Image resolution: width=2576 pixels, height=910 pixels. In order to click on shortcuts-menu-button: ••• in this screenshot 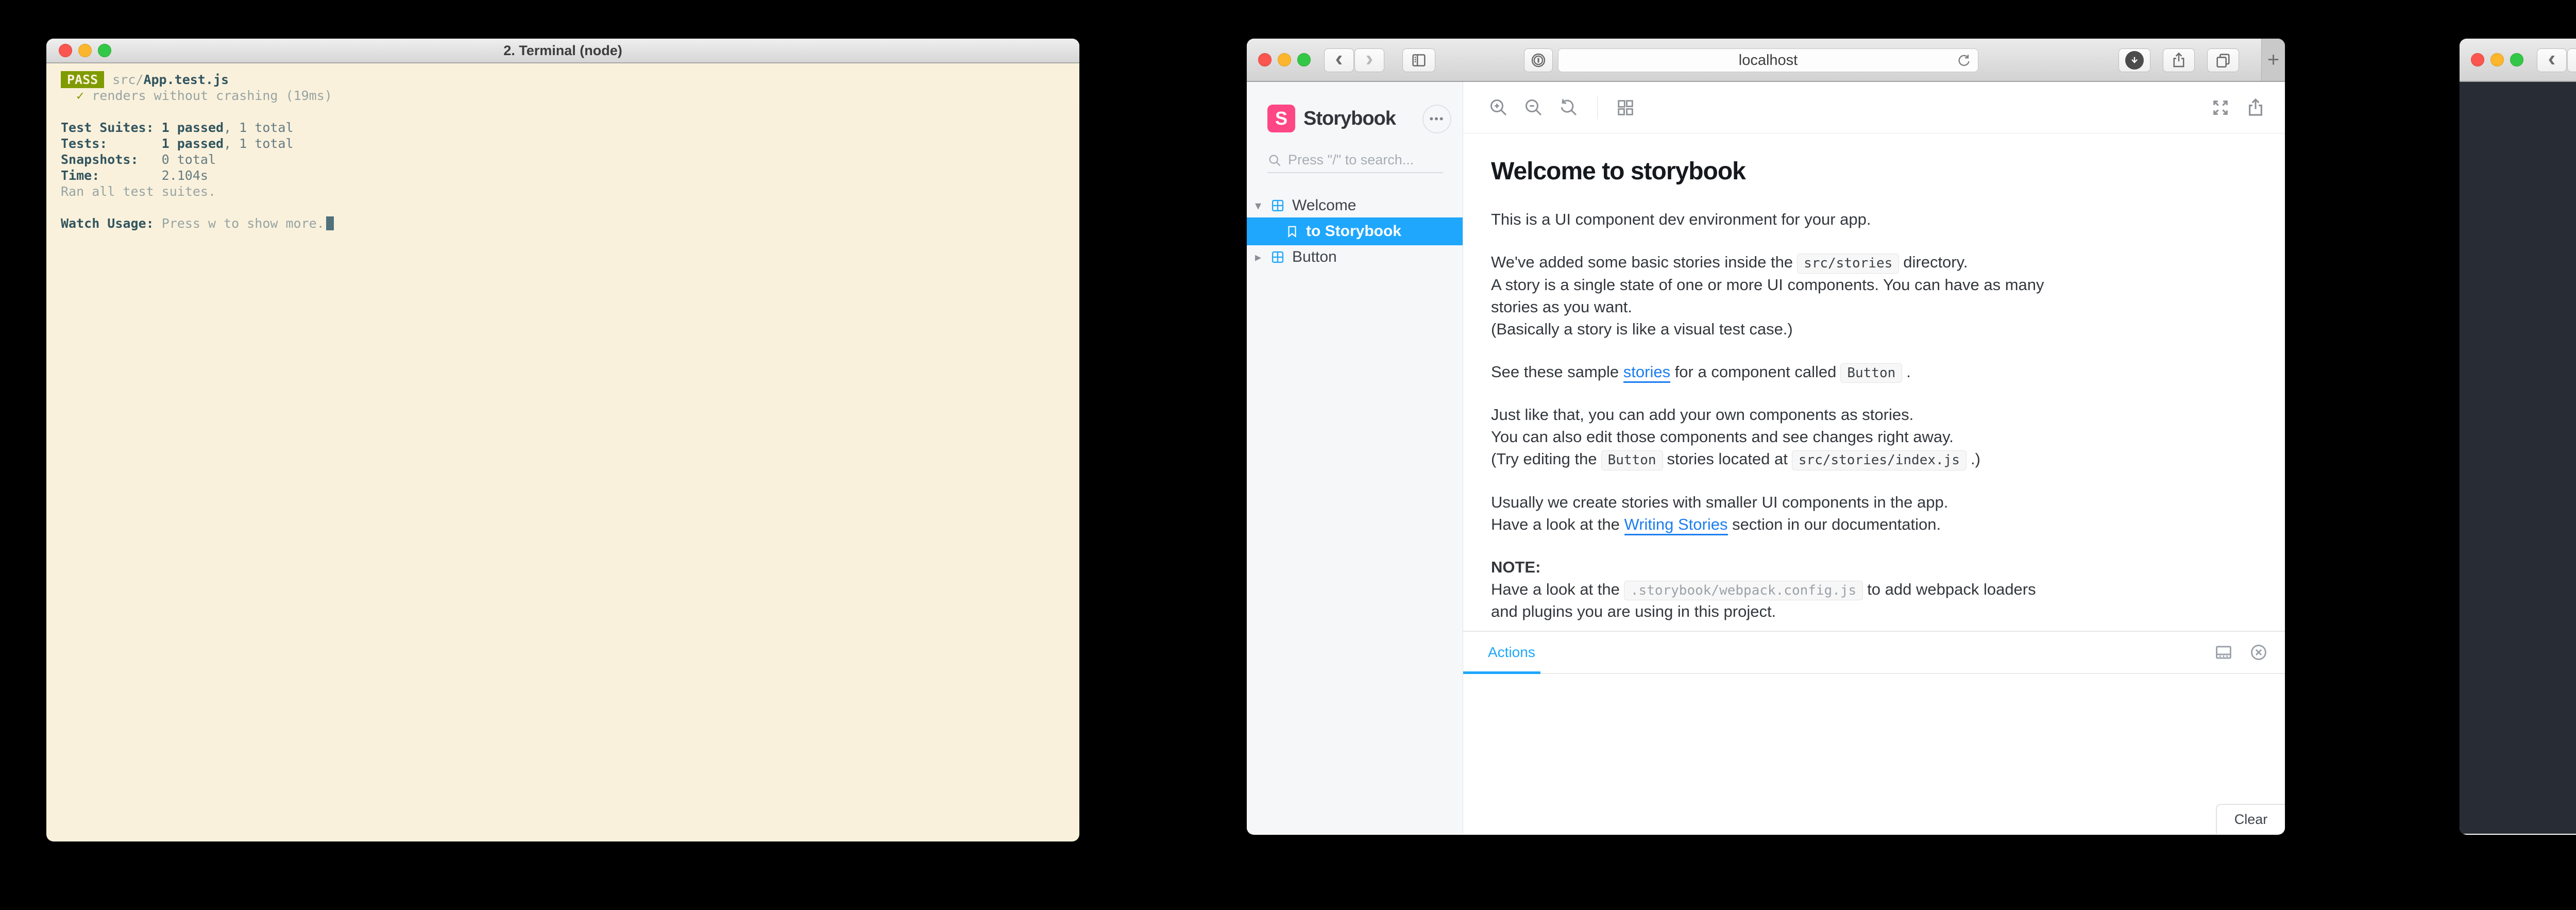, I will do `click(1436, 119)`.